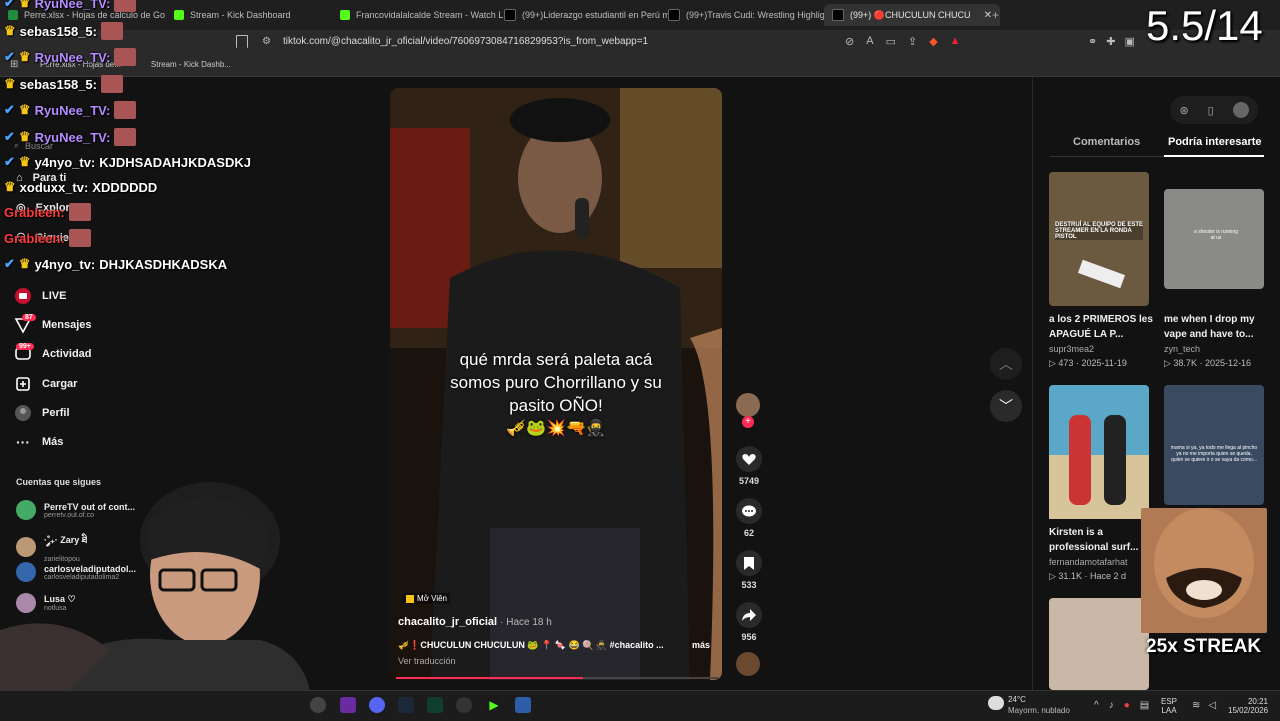 The image size is (1280, 721). What do you see at coordinates (494, 705) in the screenshot?
I see `play-icon: ▶` at bounding box center [494, 705].